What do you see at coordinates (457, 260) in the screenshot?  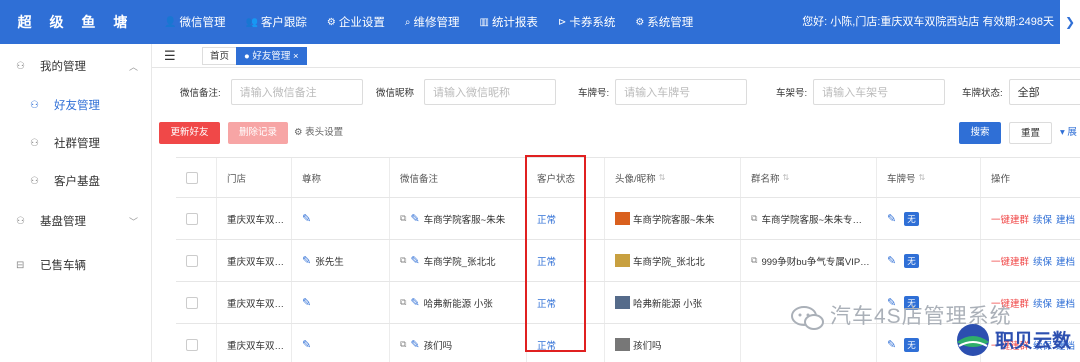 I see `wechat-note-cell: ⧉ ✎ 车商学院_张北北` at bounding box center [457, 260].